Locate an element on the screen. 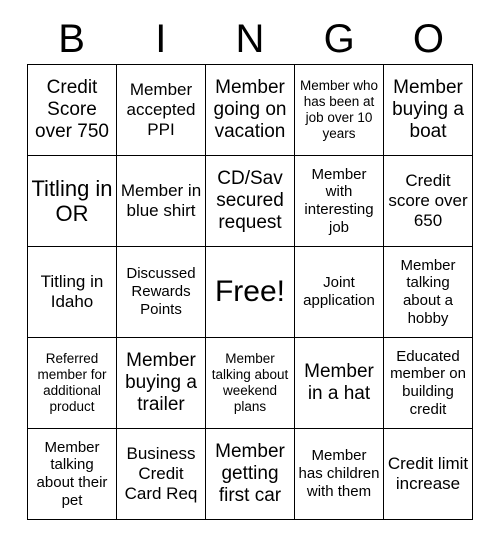  bingo-cell-label: Discussed Rewards Points is located at coordinates (161, 291).